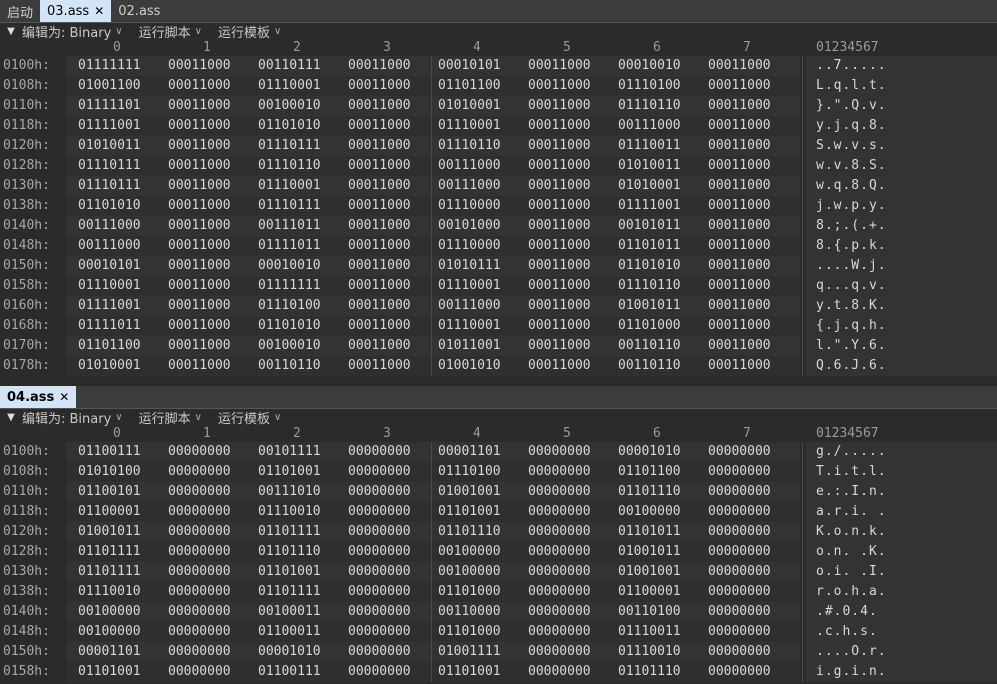 The height and width of the screenshot is (684, 997). What do you see at coordinates (649, 612) in the screenshot?
I see `byte-cell: 00110100` at bounding box center [649, 612].